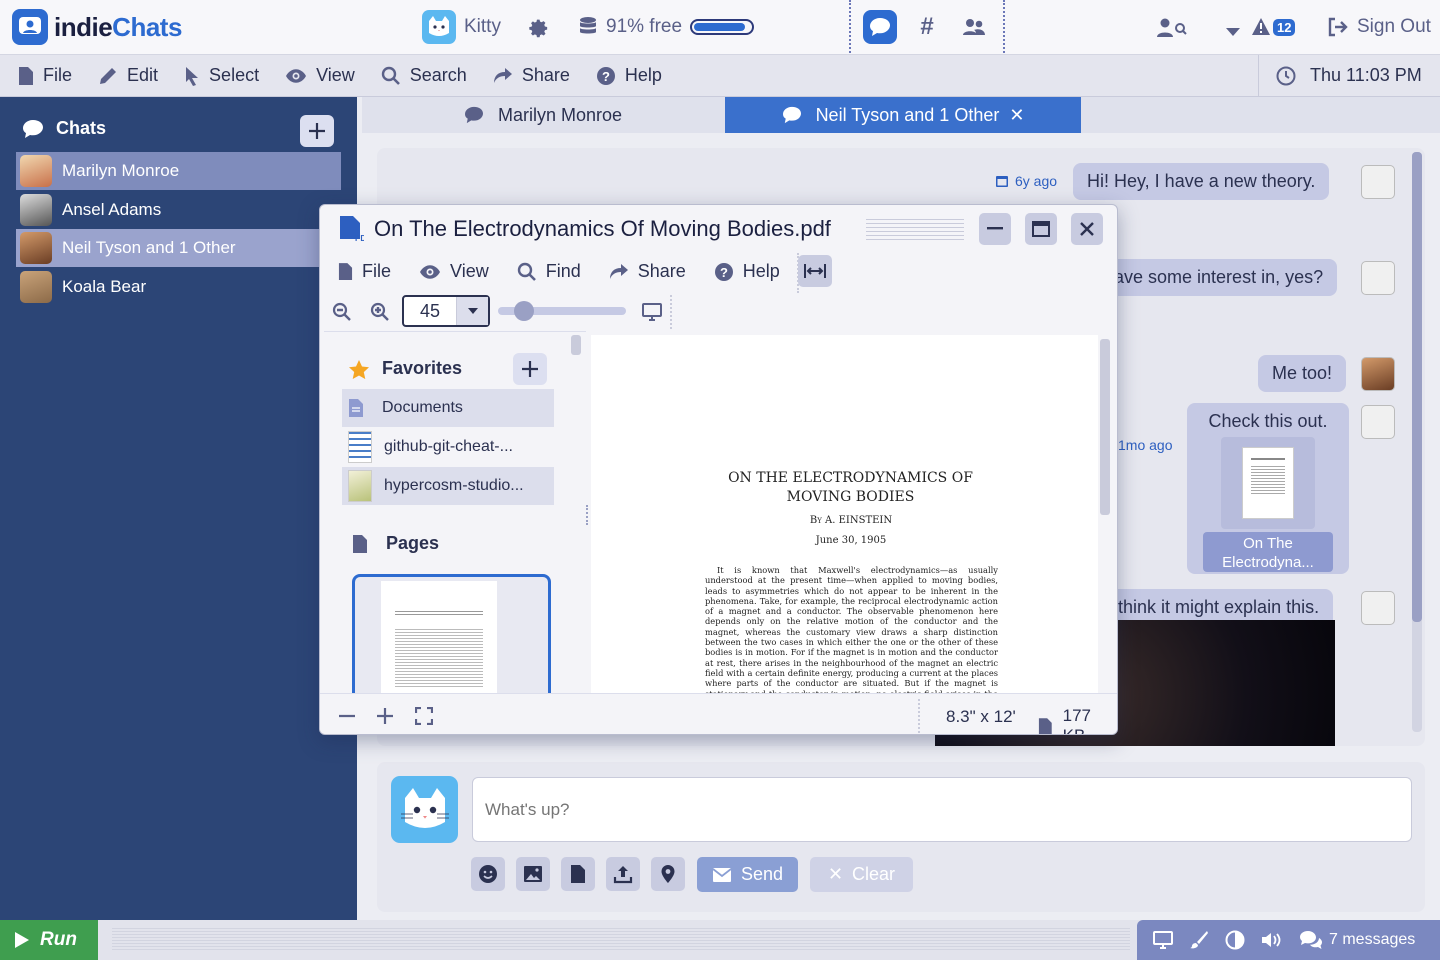 The width and height of the screenshot is (1440, 960). What do you see at coordinates (974, 27) in the screenshot?
I see `contacts-icon` at bounding box center [974, 27].